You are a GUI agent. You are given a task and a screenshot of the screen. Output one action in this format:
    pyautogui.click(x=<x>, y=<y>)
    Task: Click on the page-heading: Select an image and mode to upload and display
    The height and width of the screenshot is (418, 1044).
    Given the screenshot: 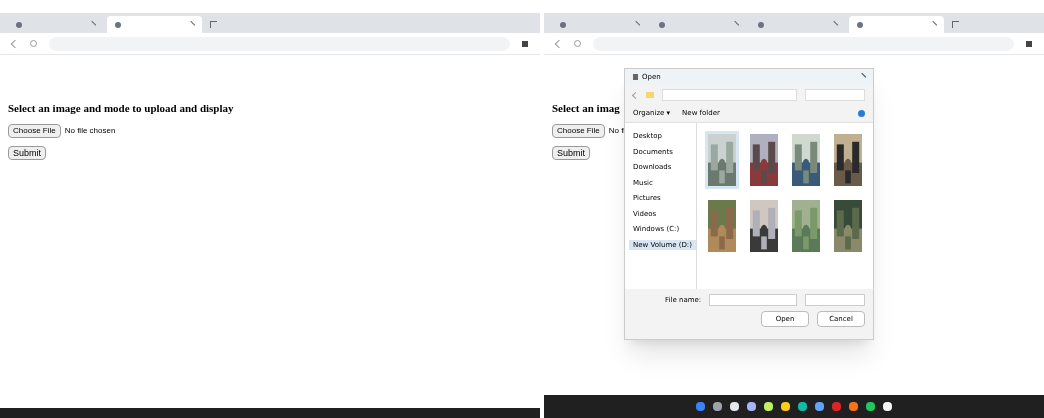 What is the action you would take?
    pyautogui.click(x=121, y=108)
    